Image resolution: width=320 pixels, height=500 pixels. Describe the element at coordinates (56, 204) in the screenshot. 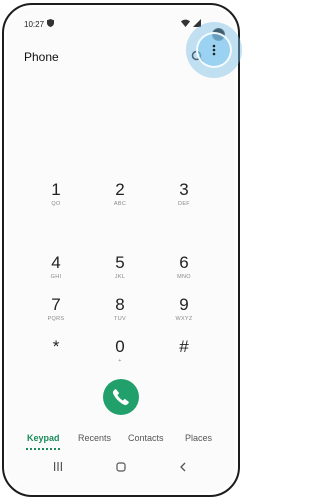

I see `key-letters: QO` at that location.